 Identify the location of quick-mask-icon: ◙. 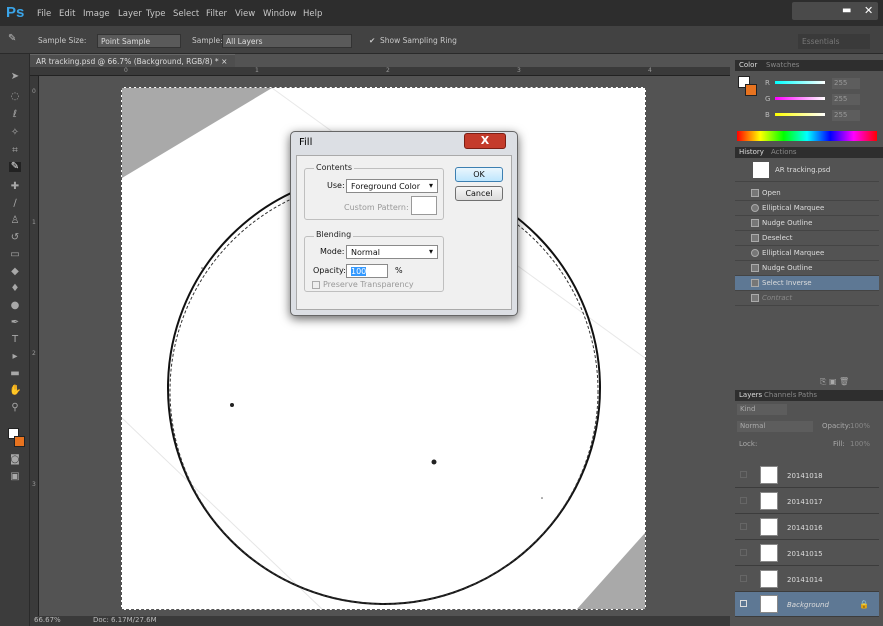
(15, 460).